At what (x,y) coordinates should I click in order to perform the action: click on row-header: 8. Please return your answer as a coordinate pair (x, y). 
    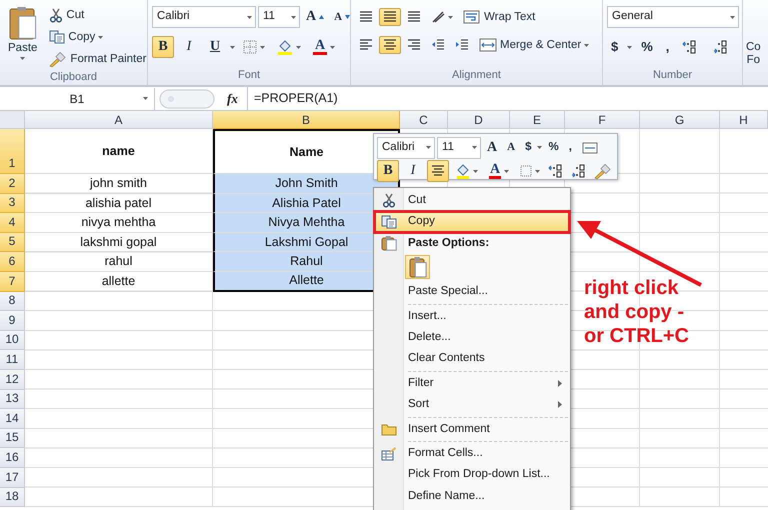
    Looking at the image, I should click on (12, 302).